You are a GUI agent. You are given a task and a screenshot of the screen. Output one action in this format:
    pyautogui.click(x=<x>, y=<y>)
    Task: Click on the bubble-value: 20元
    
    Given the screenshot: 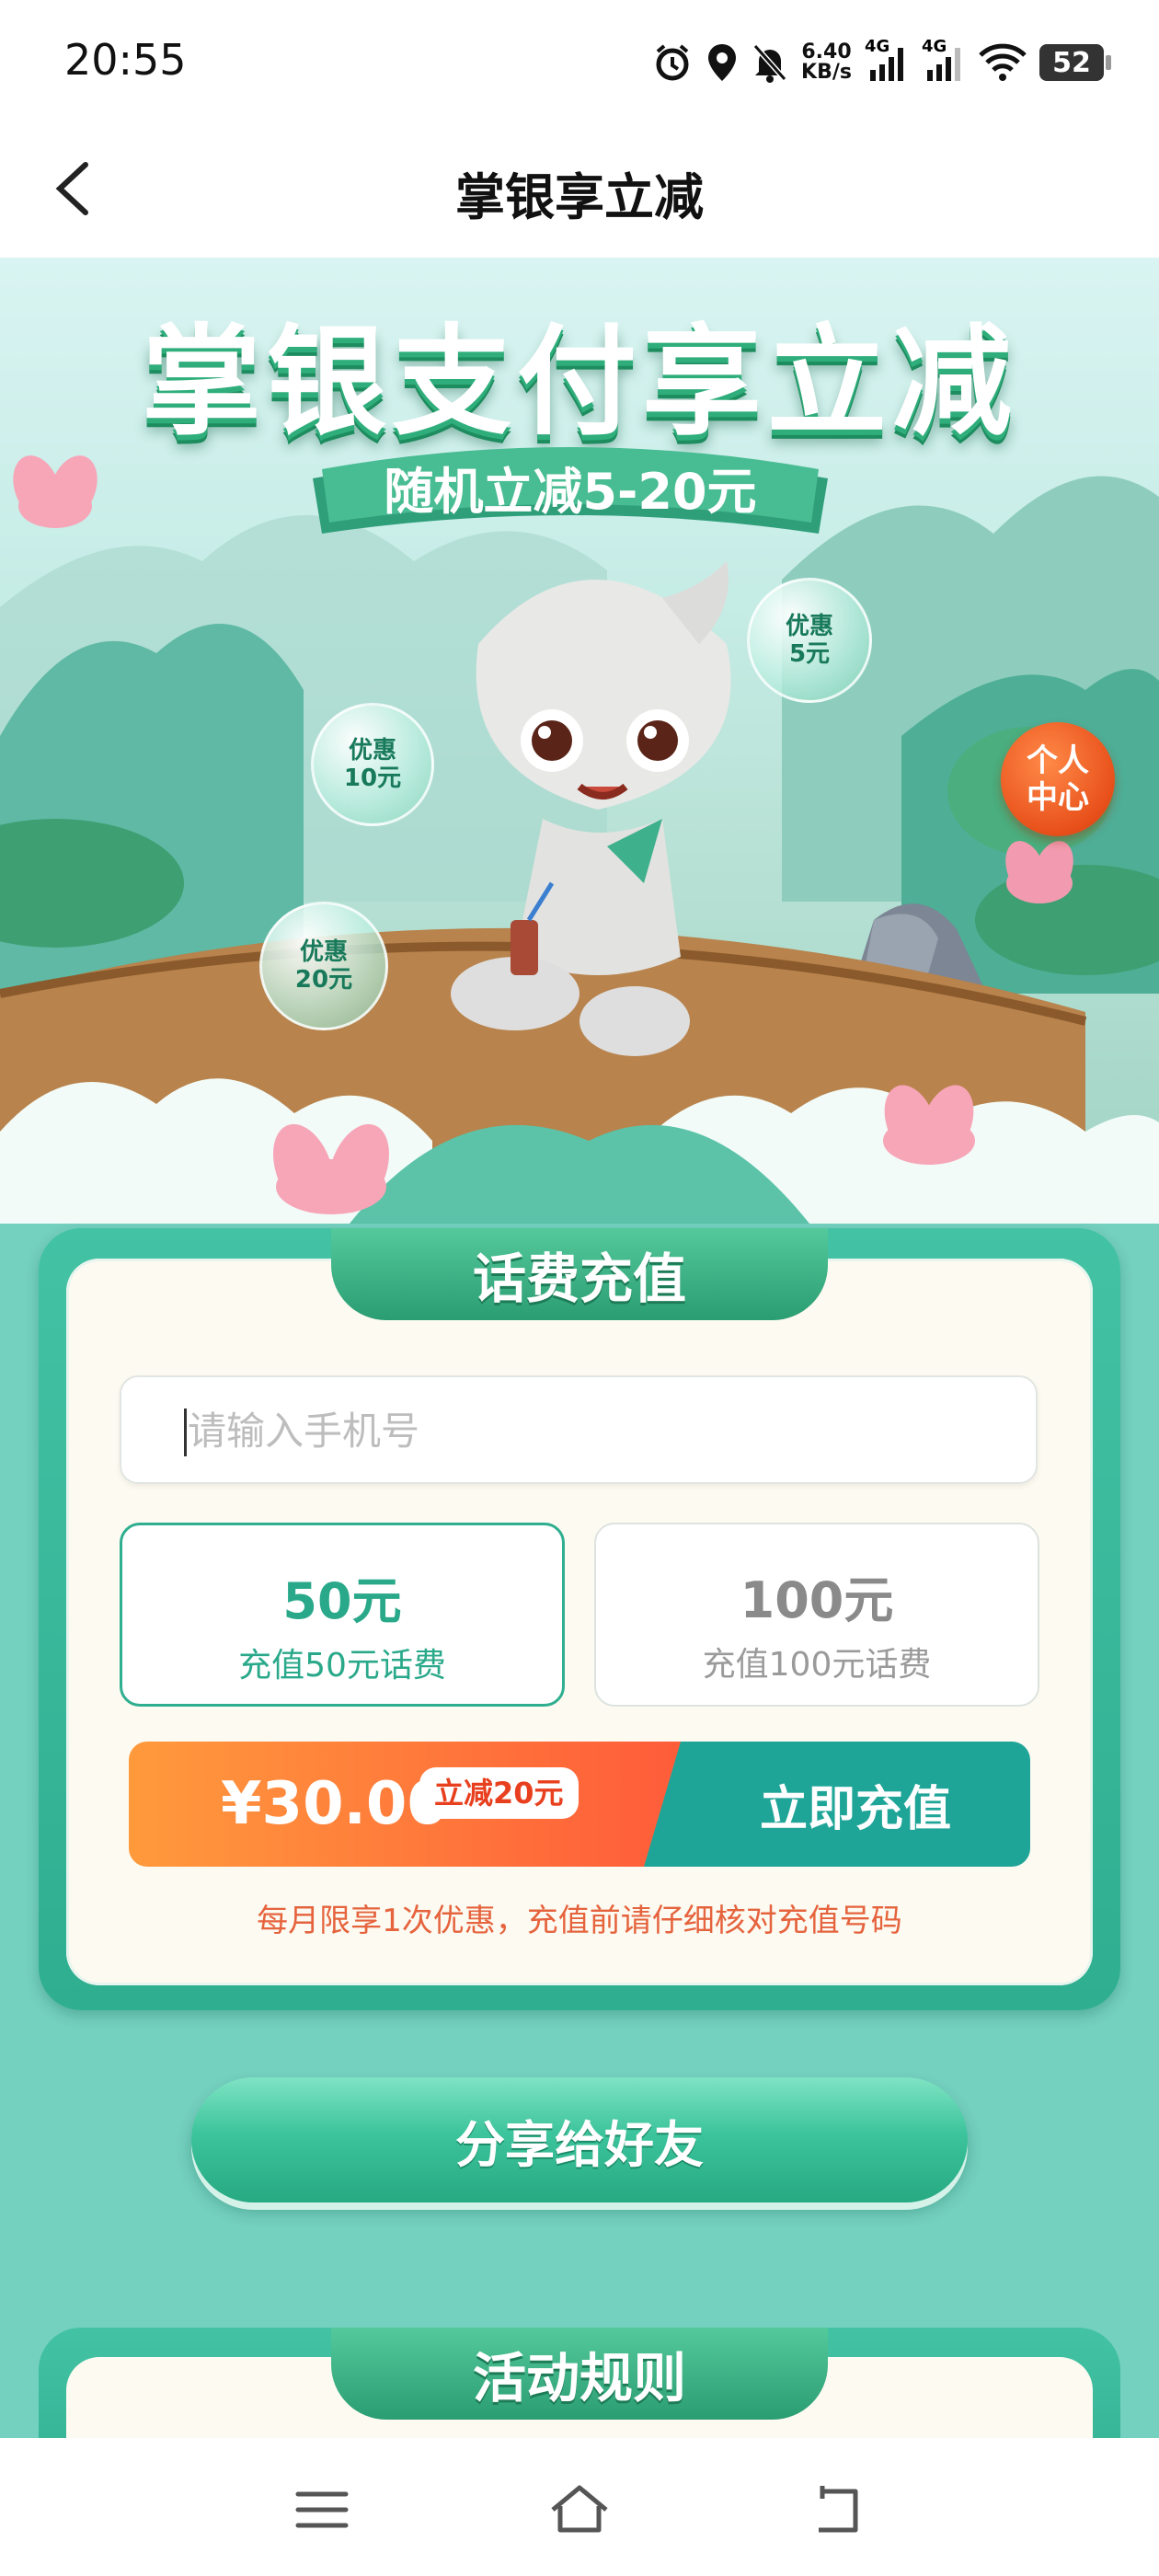 What is the action you would take?
    pyautogui.click(x=323, y=980)
    